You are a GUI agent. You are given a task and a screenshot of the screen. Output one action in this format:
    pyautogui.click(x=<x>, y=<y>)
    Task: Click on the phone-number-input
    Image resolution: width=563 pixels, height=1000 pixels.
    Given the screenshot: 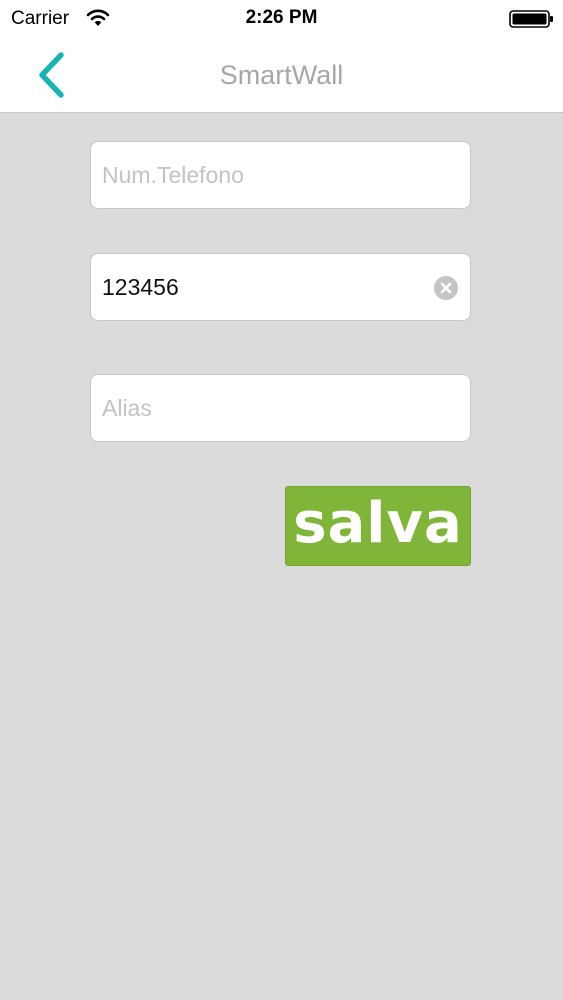 What is the action you would take?
    pyautogui.click(x=280, y=175)
    